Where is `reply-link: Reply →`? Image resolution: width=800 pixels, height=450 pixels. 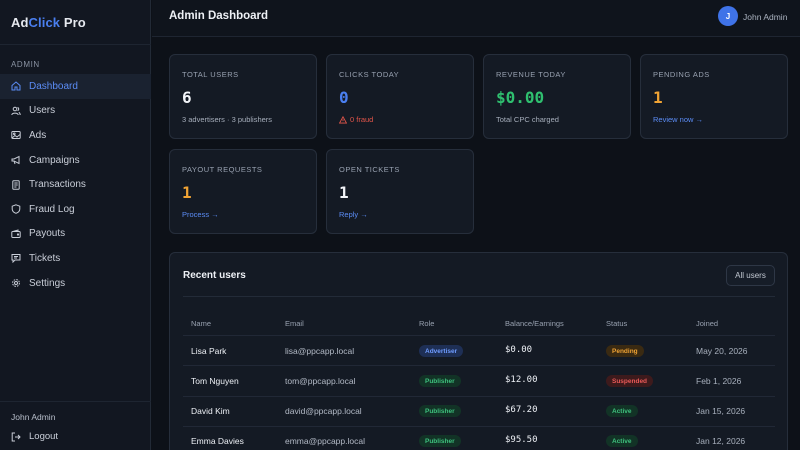
reply-link: Reply → is located at coordinates (353, 214).